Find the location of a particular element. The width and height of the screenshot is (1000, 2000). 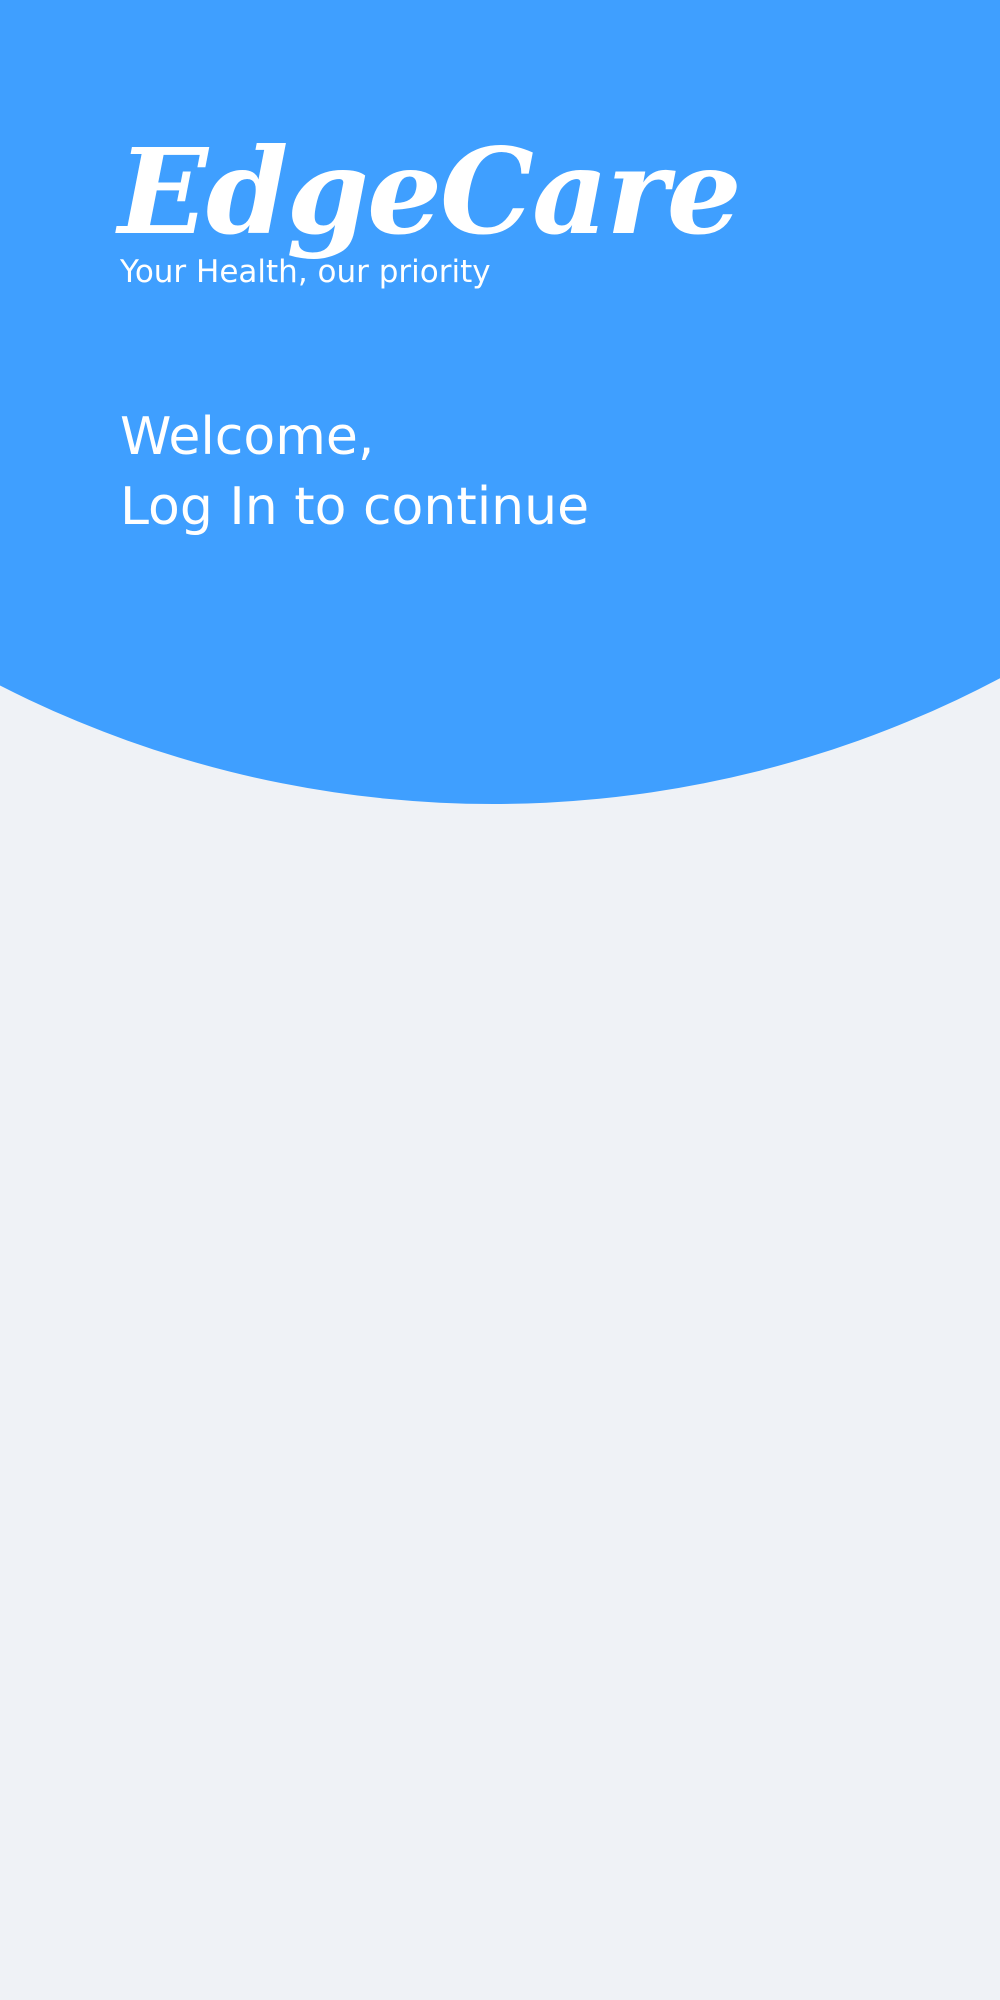

login-prompt: Log In to continue is located at coordinates (355, 507).